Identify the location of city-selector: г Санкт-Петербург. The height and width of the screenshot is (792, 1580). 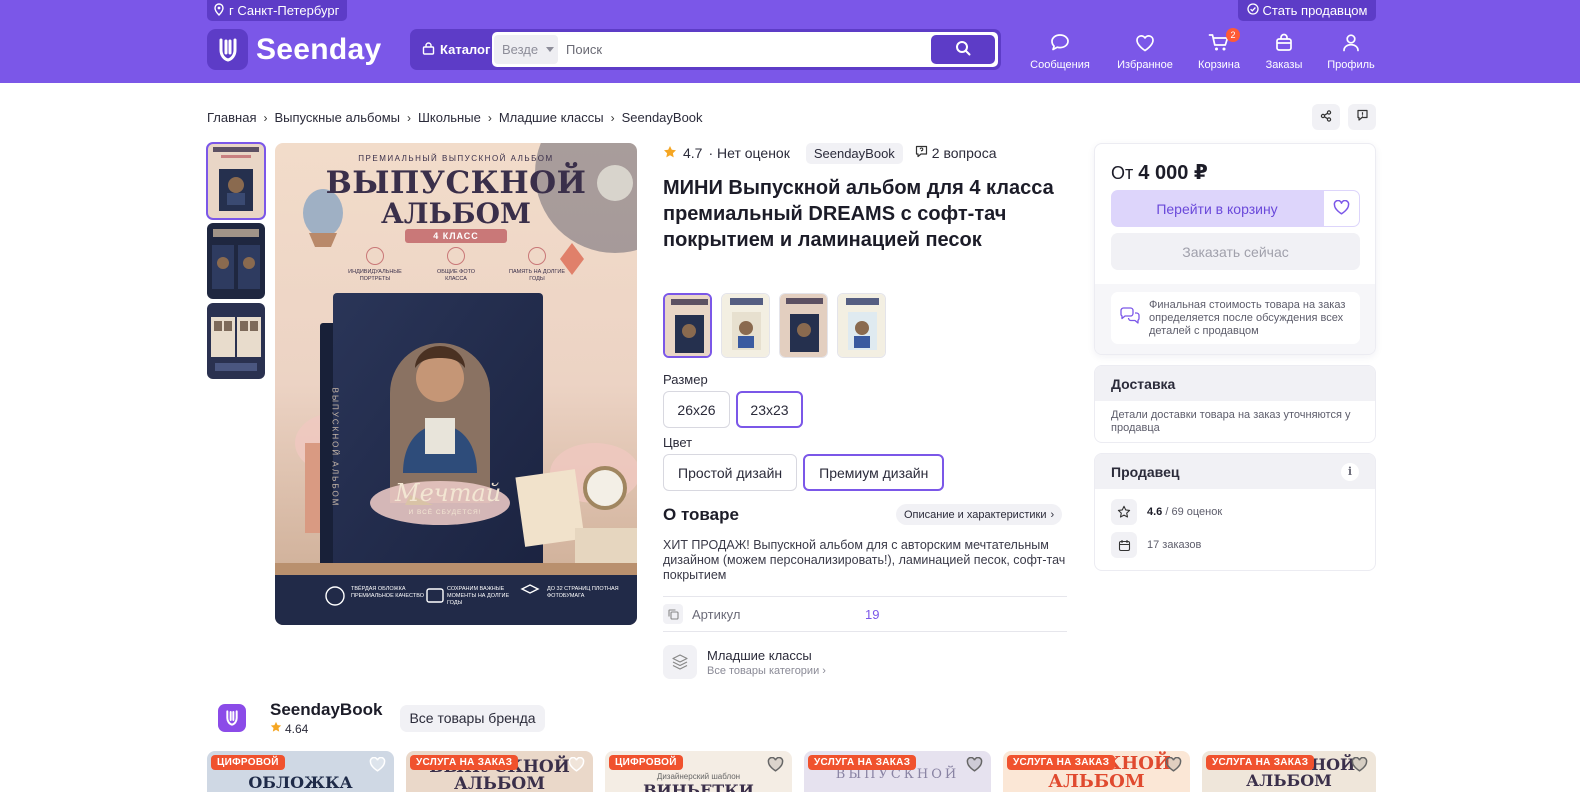
(277, 10).